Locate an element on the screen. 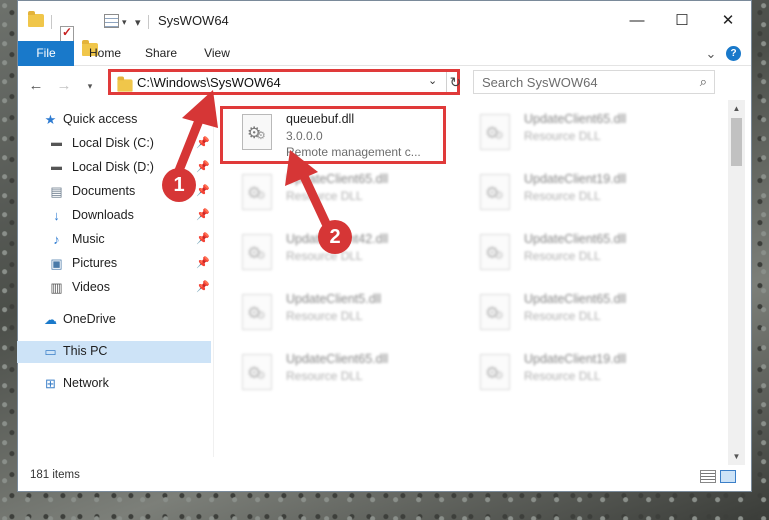 The height and width of the screenshot is (520, 769). back-arrow-icon: ← is located at coordinates (36, 86).